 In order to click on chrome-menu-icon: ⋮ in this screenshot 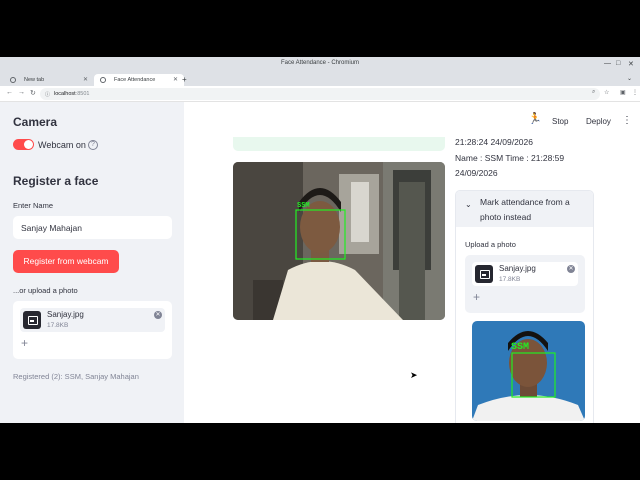, I will do `click(635, 92)`.